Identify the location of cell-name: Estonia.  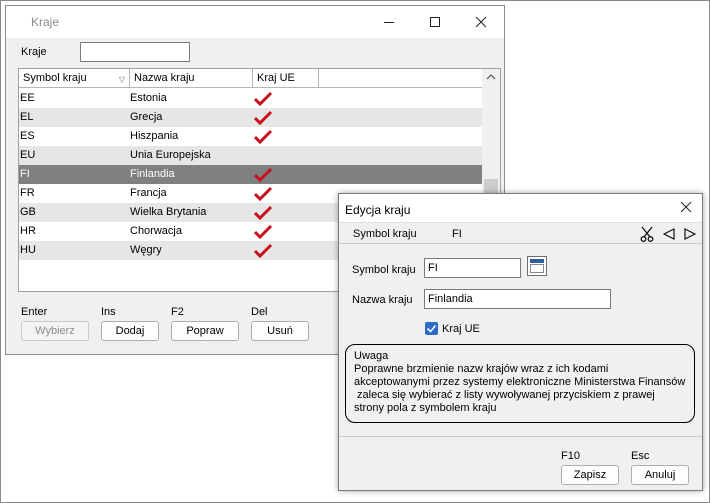
(148, 98).